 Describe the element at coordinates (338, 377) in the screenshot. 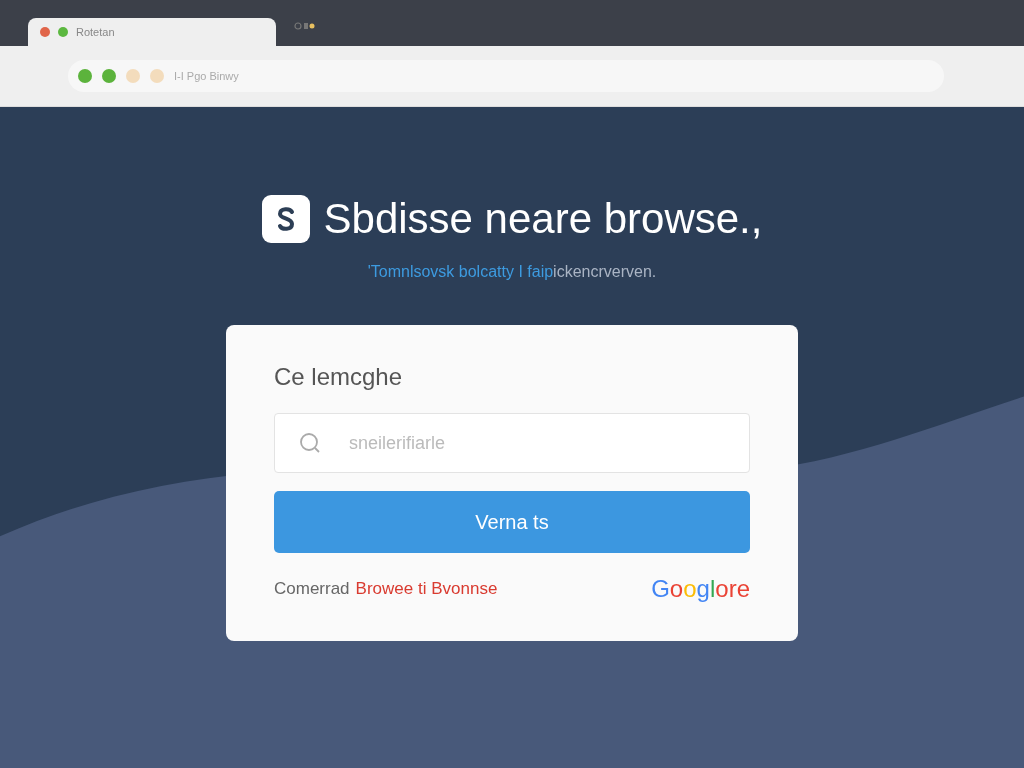

I see `card-heading: Ce lemcghe` at that location.